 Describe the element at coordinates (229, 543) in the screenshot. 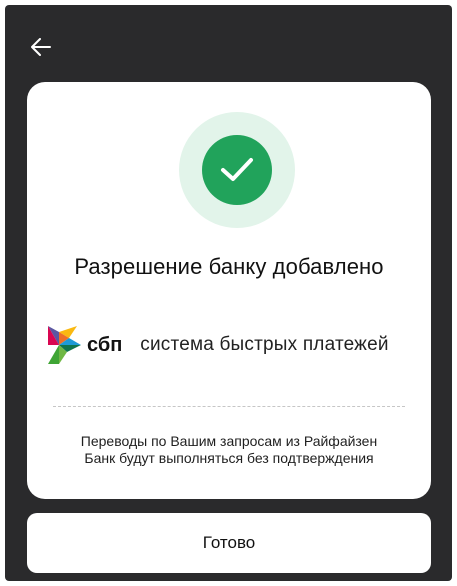

I see `done-button: Готово` at that location.